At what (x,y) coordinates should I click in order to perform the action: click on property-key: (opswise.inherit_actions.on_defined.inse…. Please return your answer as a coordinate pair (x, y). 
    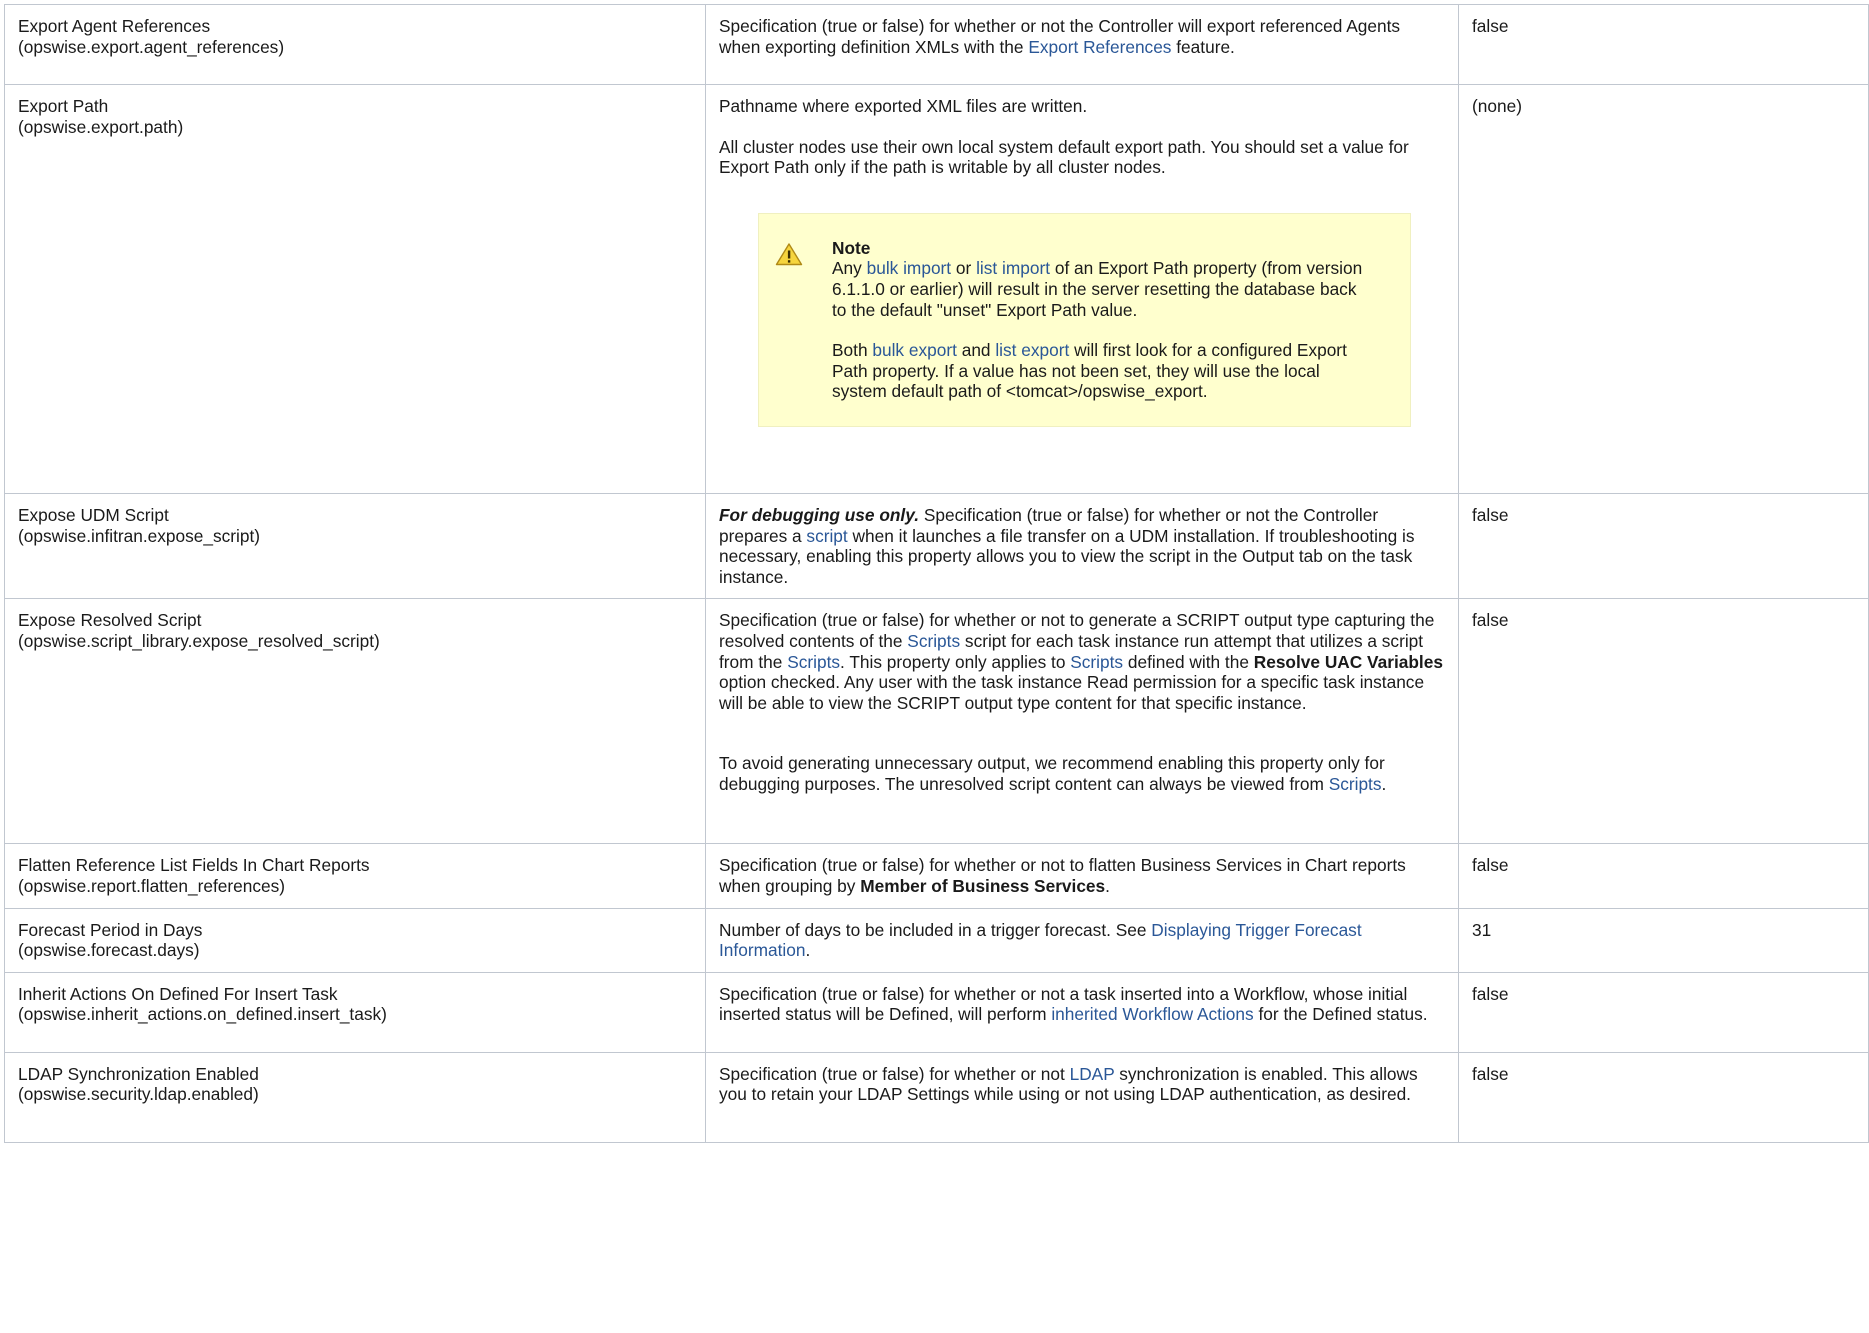
    Looking at the image, I should click on (202, 1014).